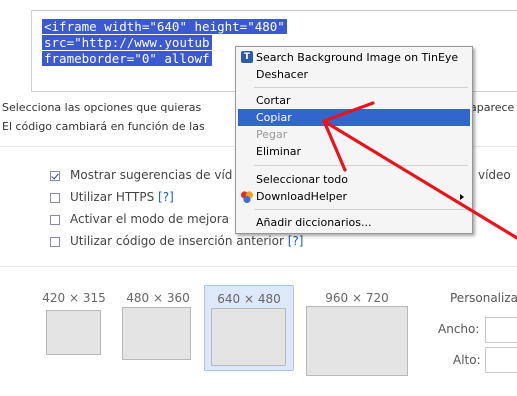 Image resolution: width=517 pixels, height=396 pixels. Describe the element at coordinates (419, 170) in the screenshot. I see `annotation-arrow` at that location.